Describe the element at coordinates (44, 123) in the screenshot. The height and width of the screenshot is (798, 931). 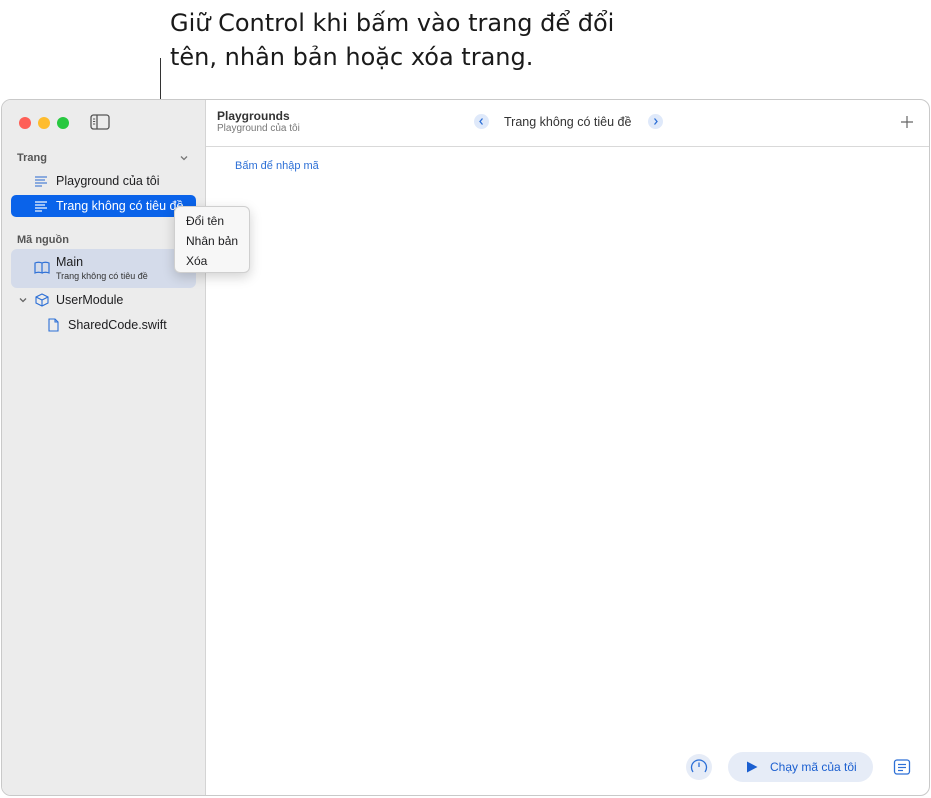
I see `minimize-window-button` at that location.